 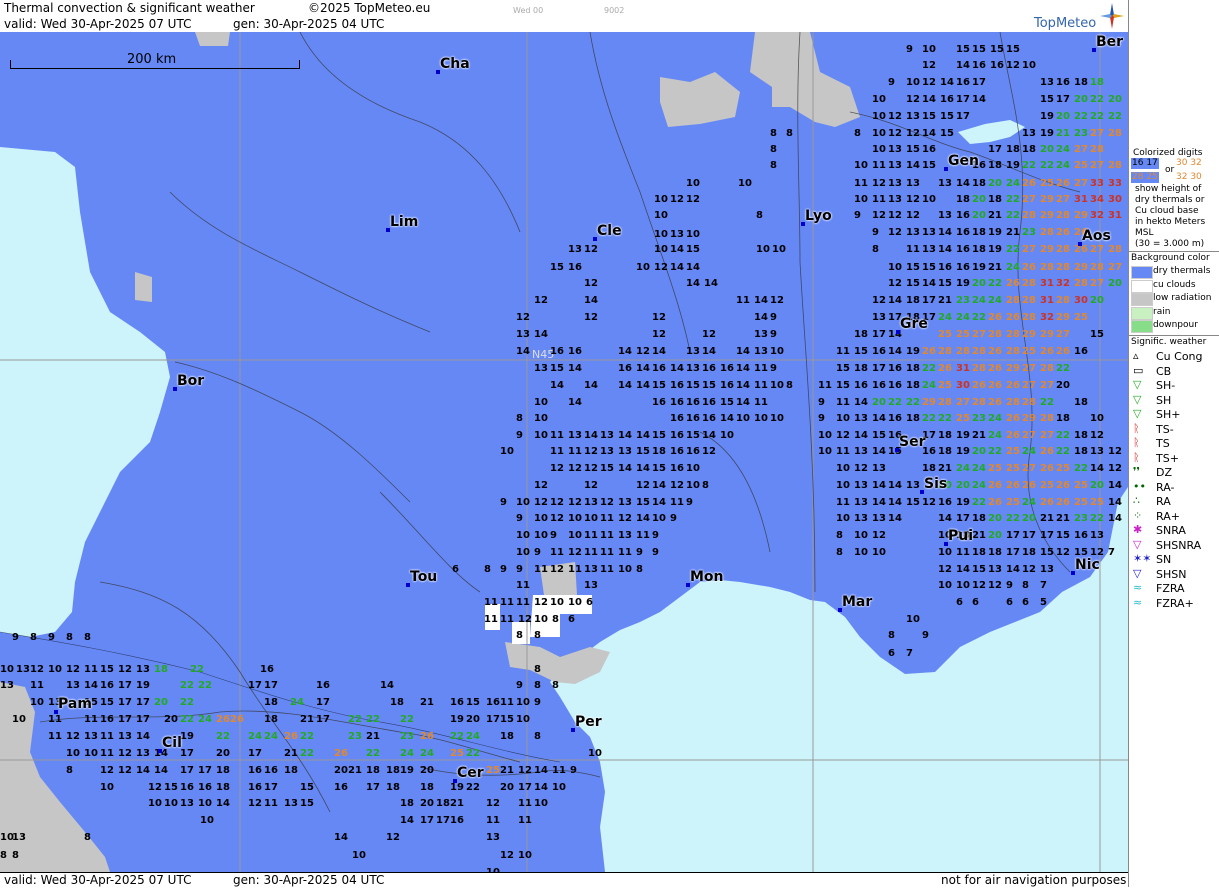 I want to click on thermal-digit: 20, so click(x=979, y=283).